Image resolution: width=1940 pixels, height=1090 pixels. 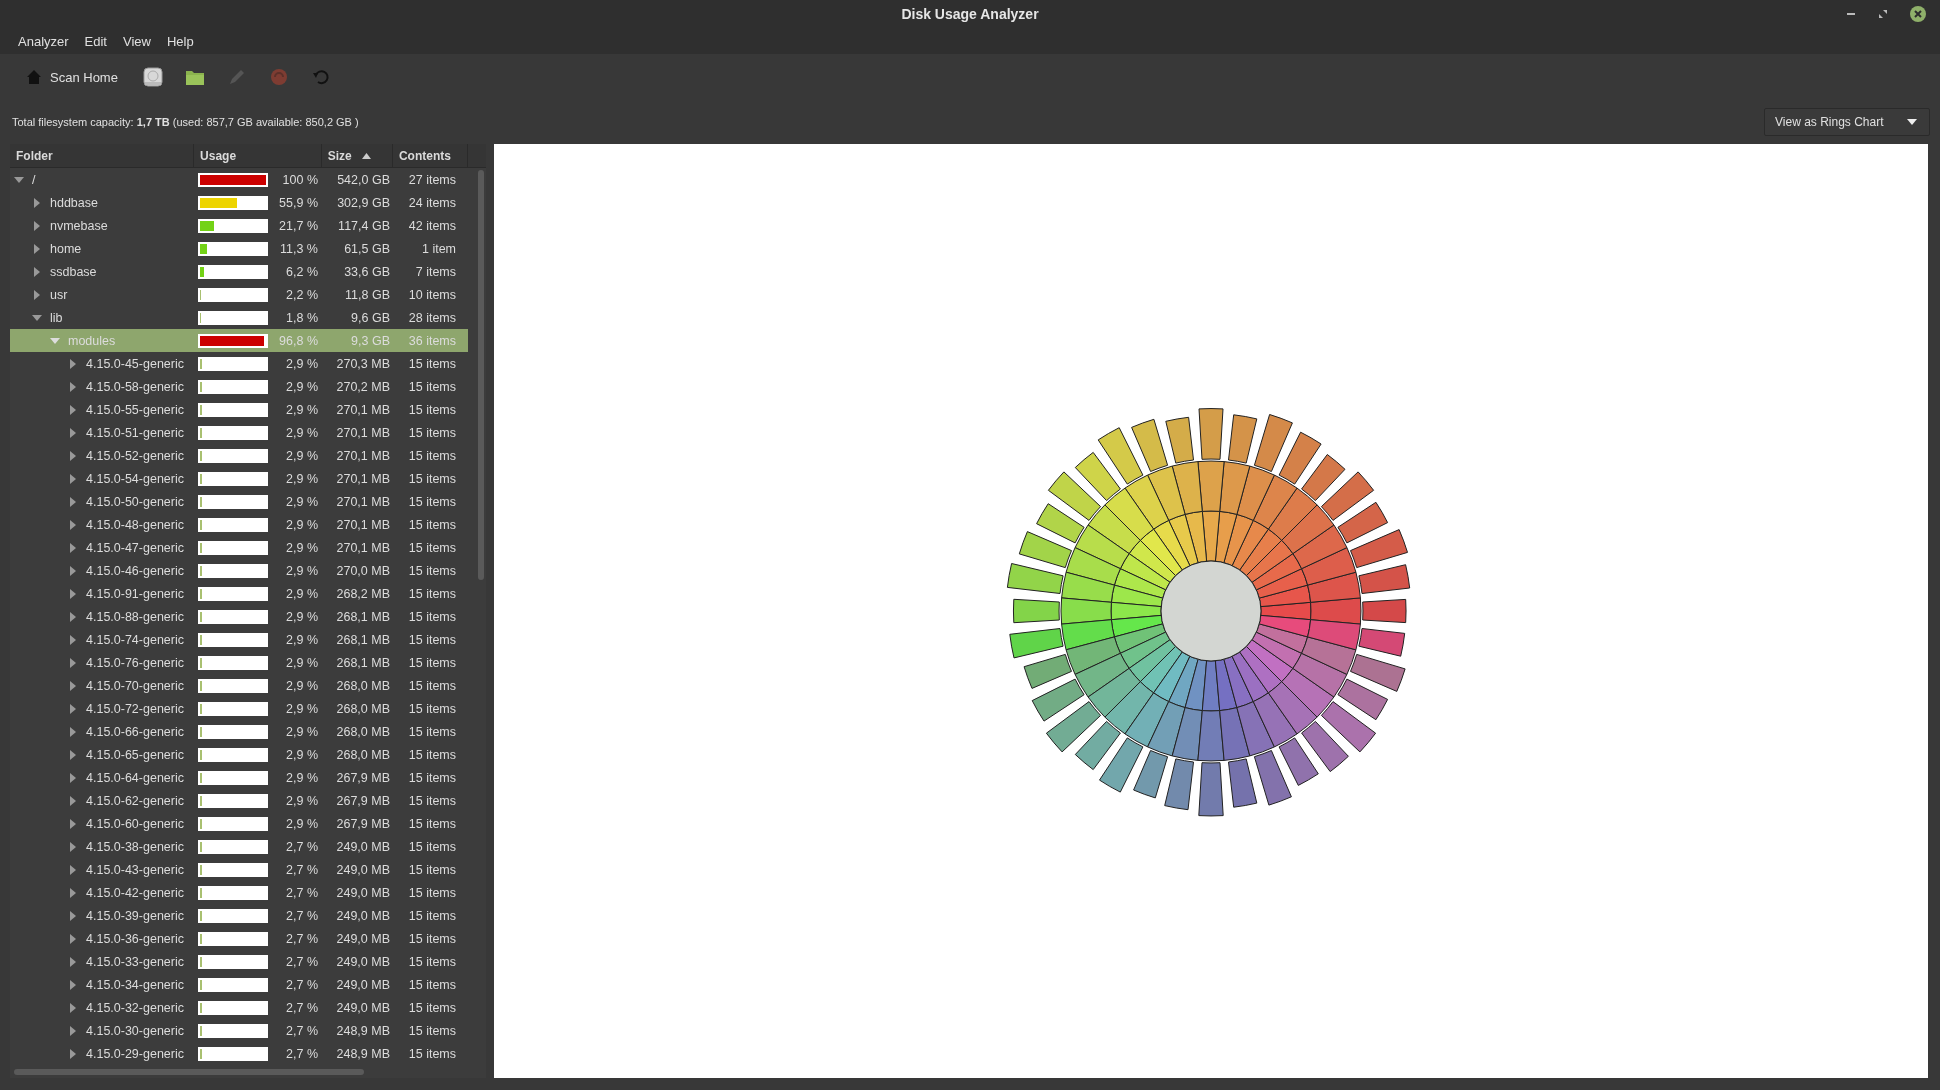 I want to click on tree-row: 4.15.0-42-generic 2,7 % 249,0 MB 15 items, so click(x=239, y=892).